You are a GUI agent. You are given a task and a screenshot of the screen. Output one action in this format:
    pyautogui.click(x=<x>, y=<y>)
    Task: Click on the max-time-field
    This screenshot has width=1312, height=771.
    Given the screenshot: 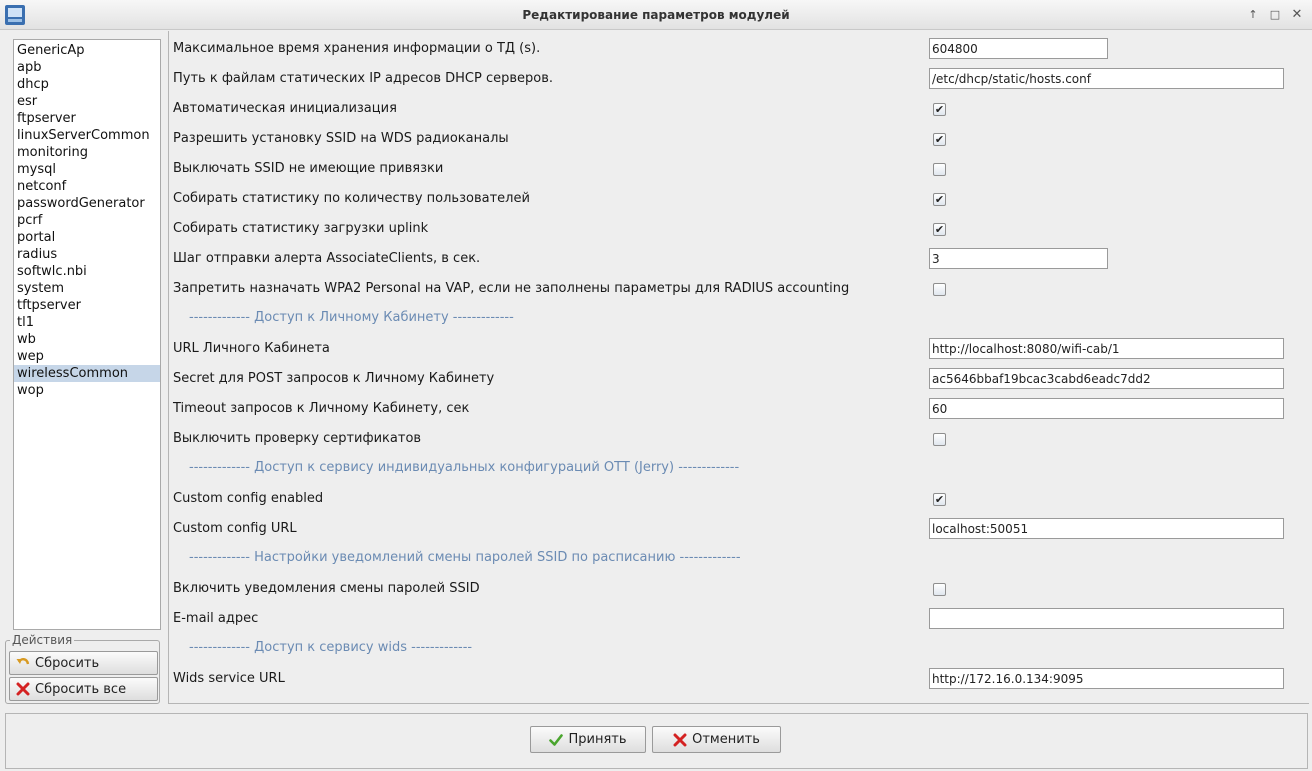 What is the action you would take?
    pyautogui.click(x=1018, y=48)
    